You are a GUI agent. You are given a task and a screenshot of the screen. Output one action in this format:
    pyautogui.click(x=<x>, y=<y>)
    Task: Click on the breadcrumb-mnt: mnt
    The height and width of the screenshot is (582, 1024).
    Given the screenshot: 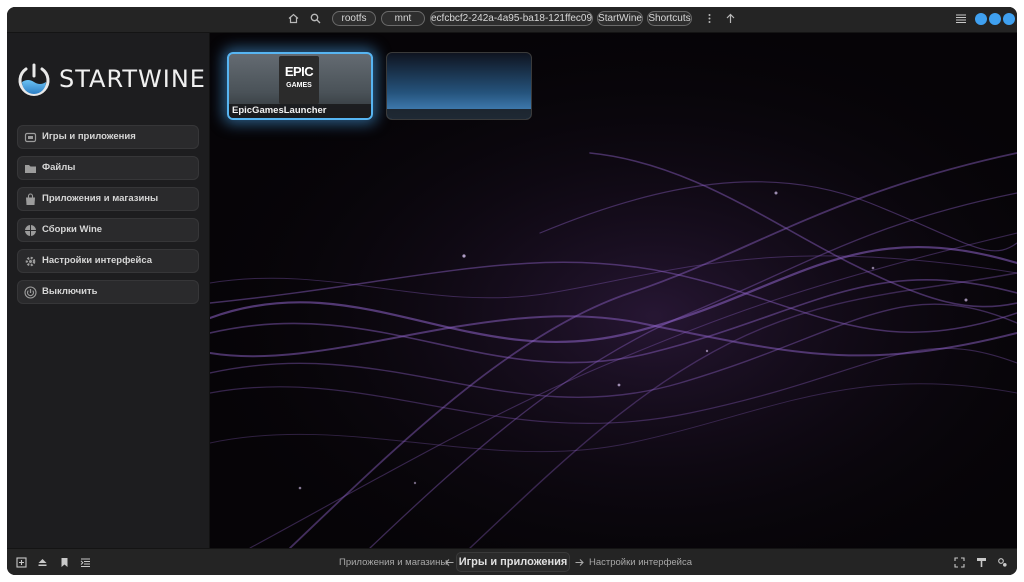 What is the action you would take?
    pyautogui.click(x=403, y=18)
    